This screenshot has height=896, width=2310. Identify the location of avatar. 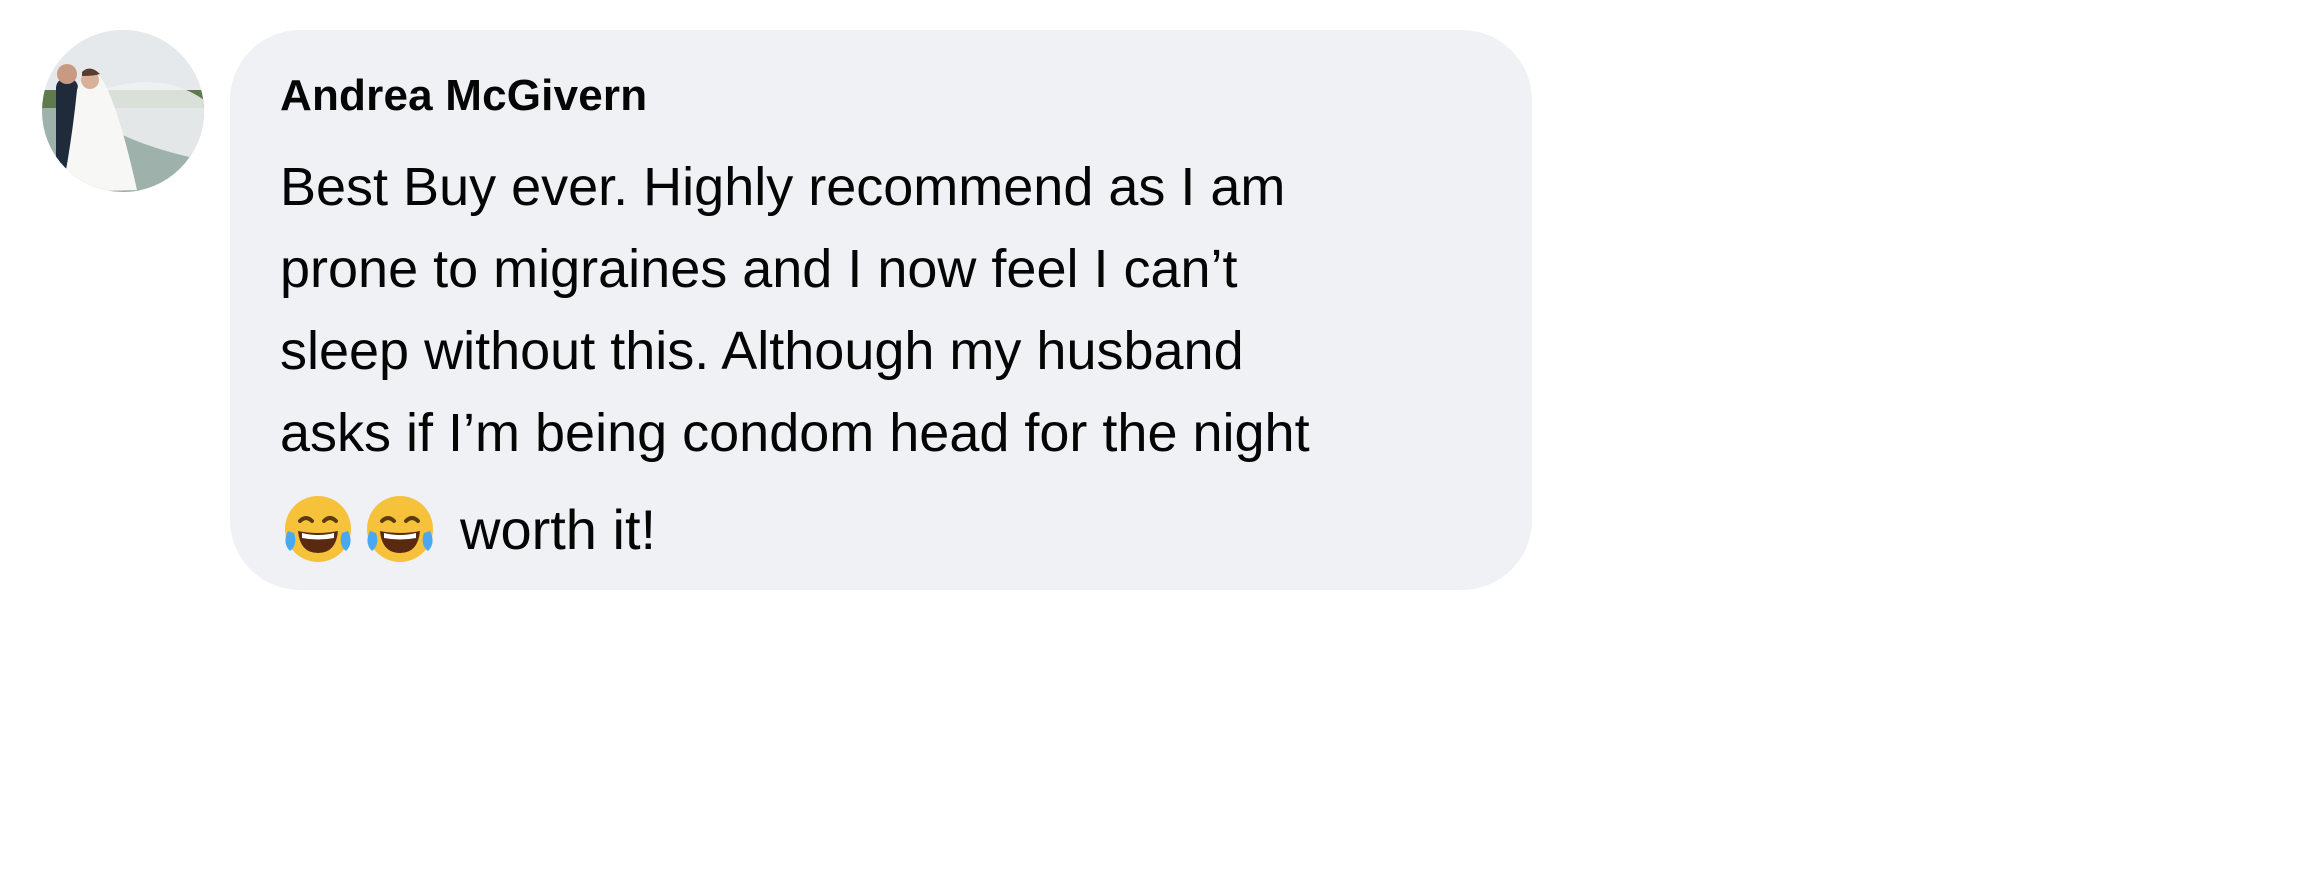
(123, 111).